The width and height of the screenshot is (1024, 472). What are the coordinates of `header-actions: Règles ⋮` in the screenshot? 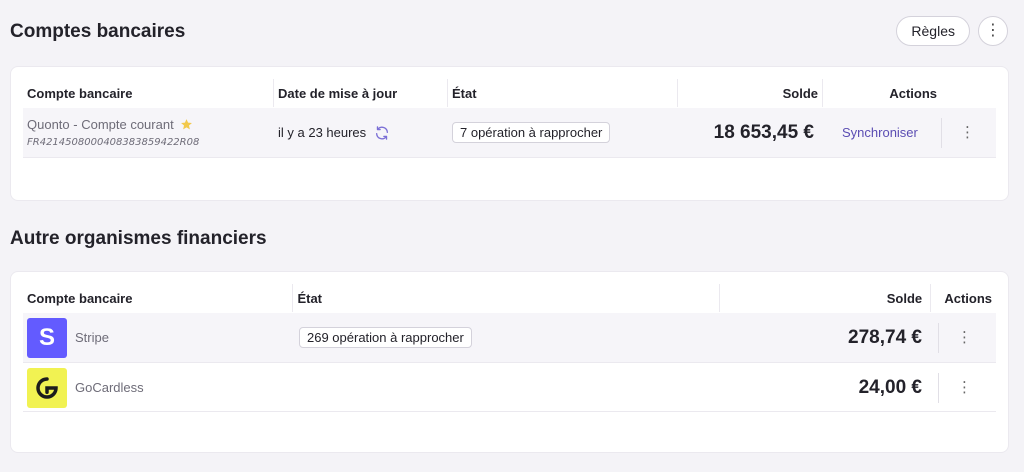 It's located at (952, 31).